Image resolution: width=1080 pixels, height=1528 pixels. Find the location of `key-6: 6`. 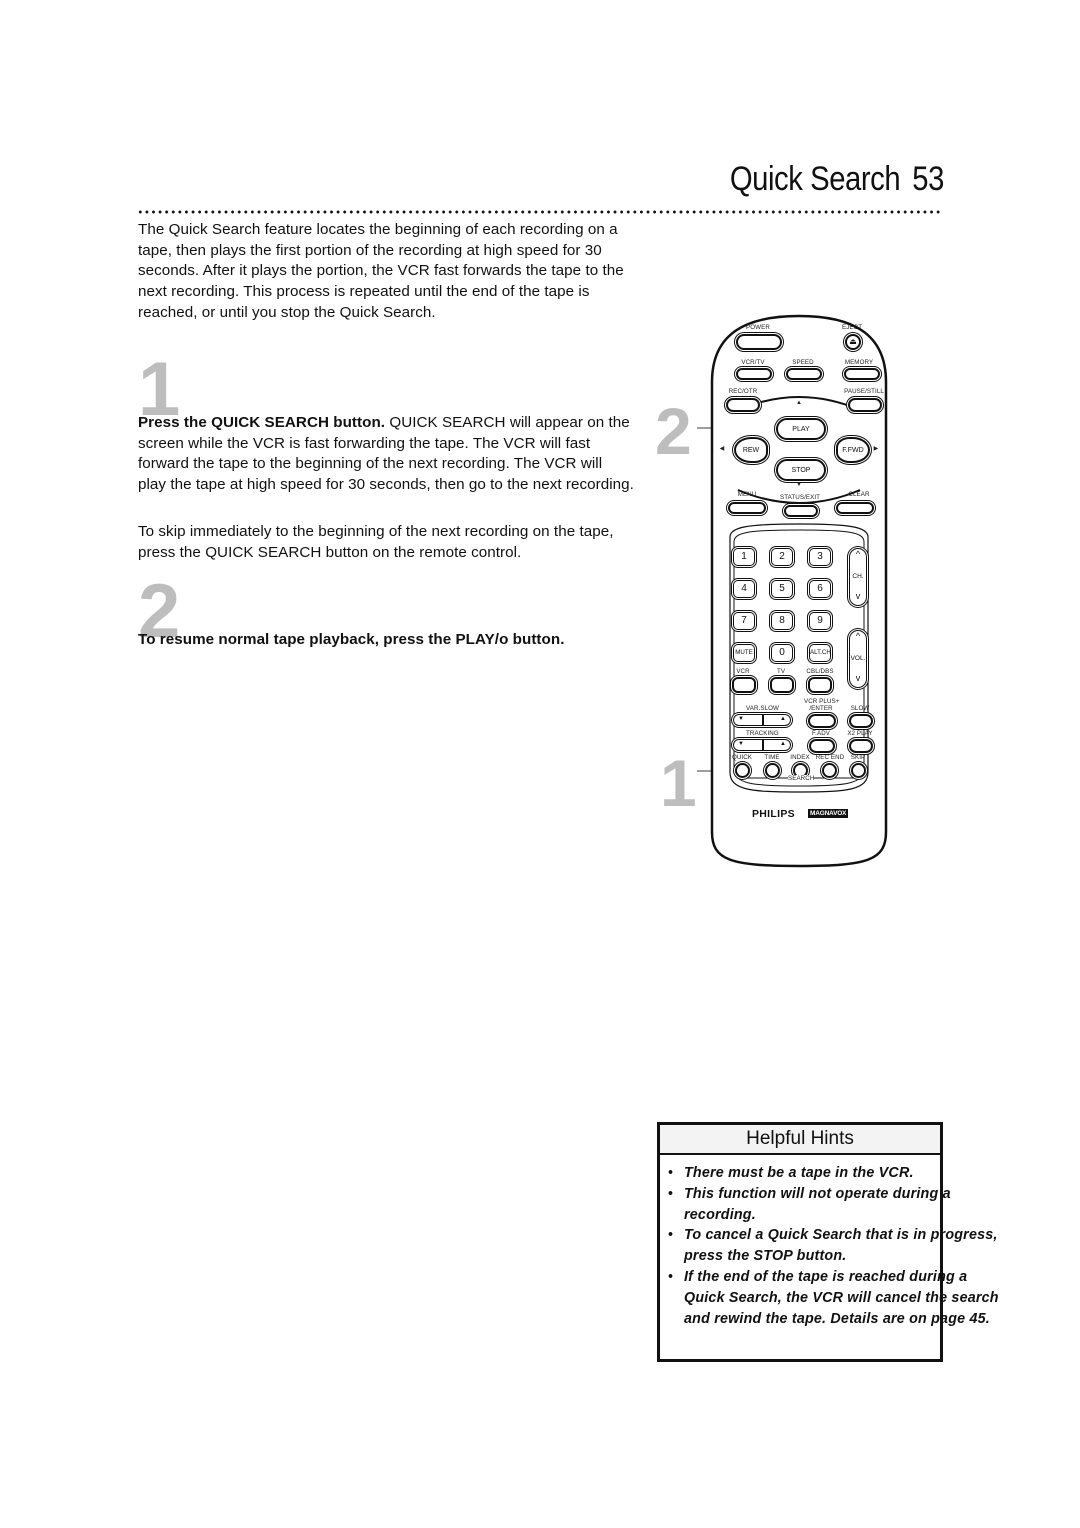

key-6: 6 is located at coordinates (820, 589).